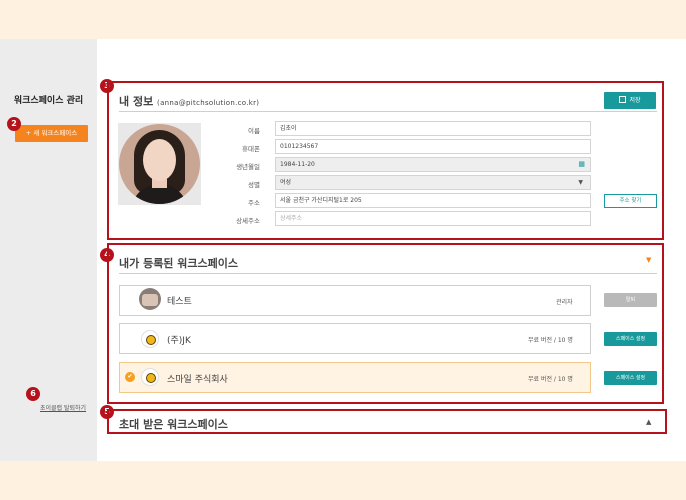 The width and height of the screenshot is (686, 500). I want to click on birth-field: 1984-11-20 ▦, so click(433, 164).